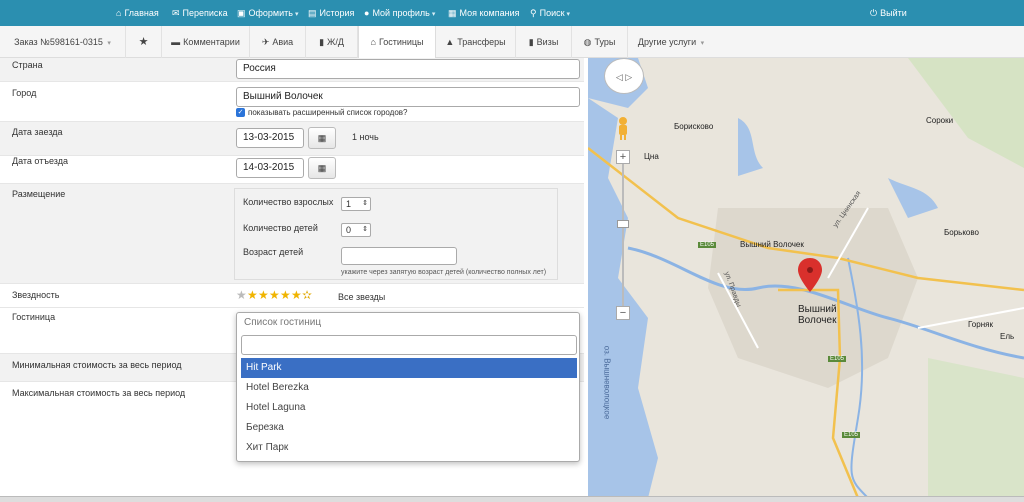 The width and height of the screenshot is (1024, 502). What do you see at coordinates (512, 499) in the screenshot?
I see `bottom-scrollbar` at bounding box center [512, 499].